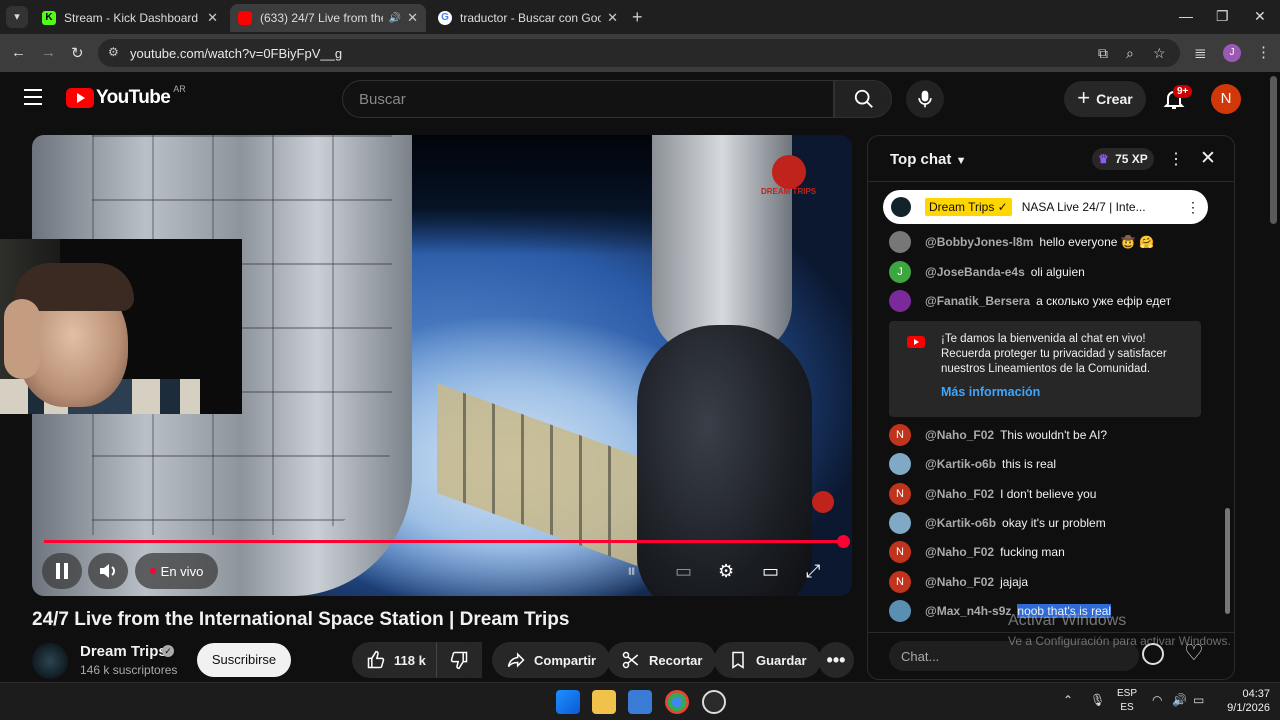 The width and height of the screenshot is (1280, 720). I want to click on browser-menu-icon: ⋮, so click(1263, 52).